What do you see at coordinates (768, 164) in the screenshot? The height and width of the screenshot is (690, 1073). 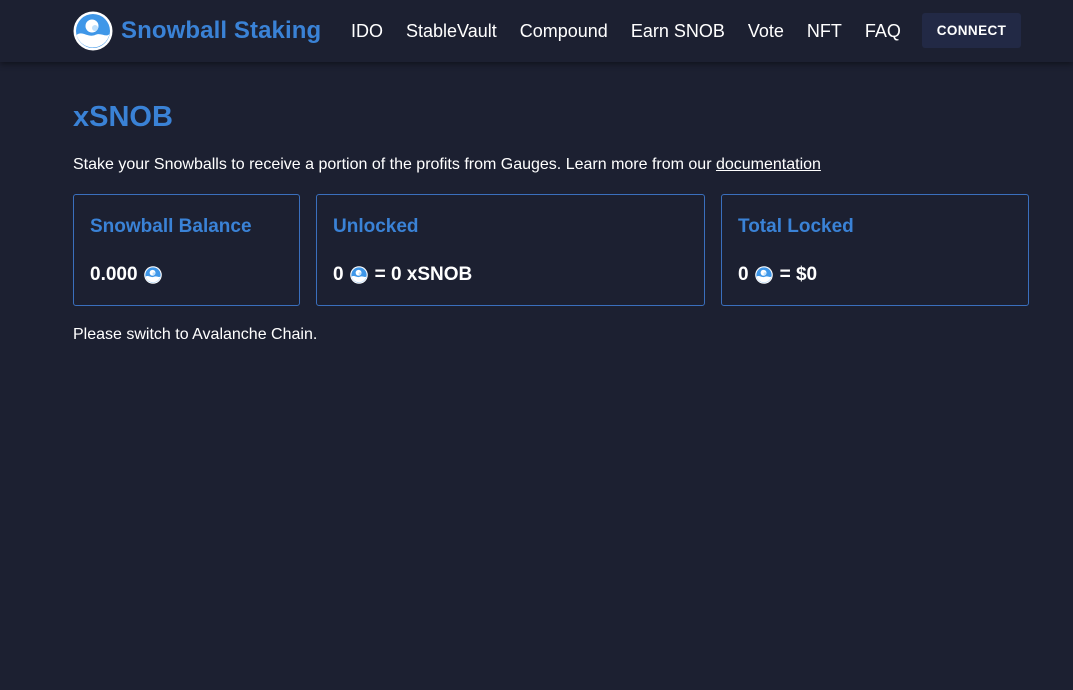 I see `documentation-link: documentation` at bounding box center [768, 164].